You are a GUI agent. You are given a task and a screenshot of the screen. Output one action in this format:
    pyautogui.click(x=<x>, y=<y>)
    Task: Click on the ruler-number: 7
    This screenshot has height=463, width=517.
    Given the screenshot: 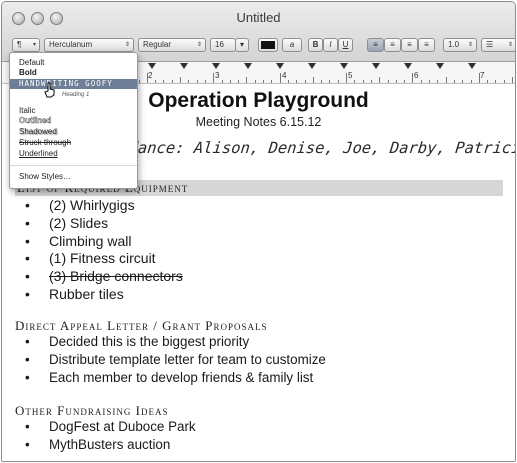 What is the action you would take?
    pyautogui.click(x=482, y=75)
    